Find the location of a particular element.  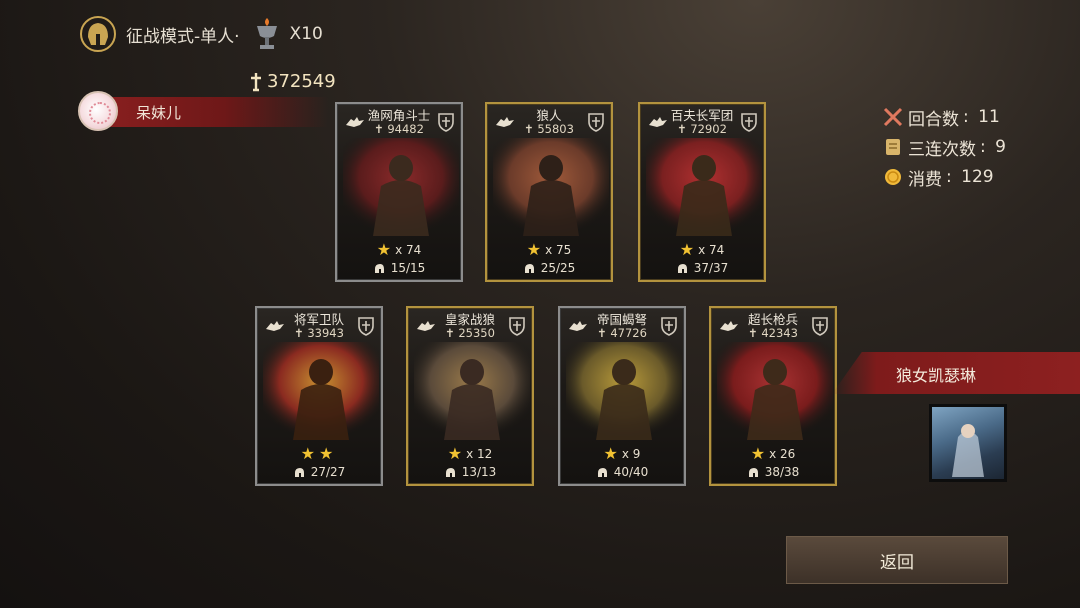

stat-combo: 三连次数: 9 is located at coordinates (944, 147).